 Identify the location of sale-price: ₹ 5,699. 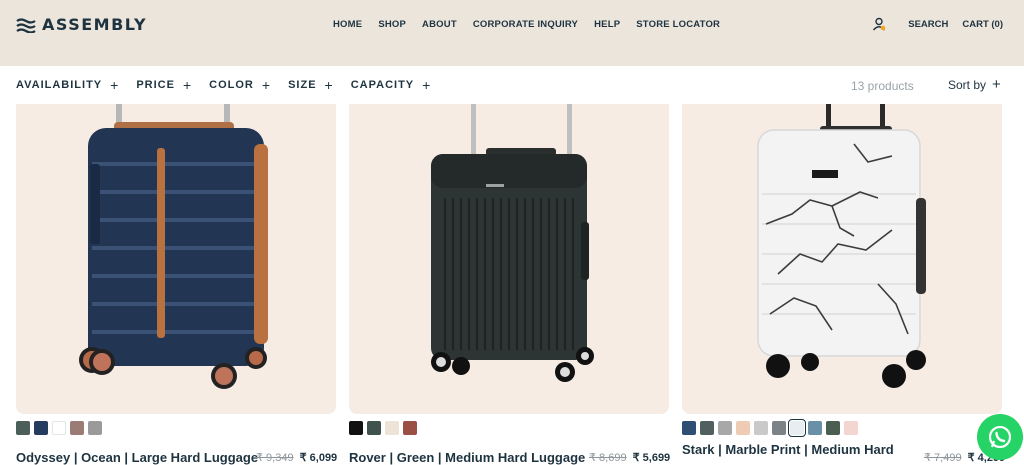
(651, 458).